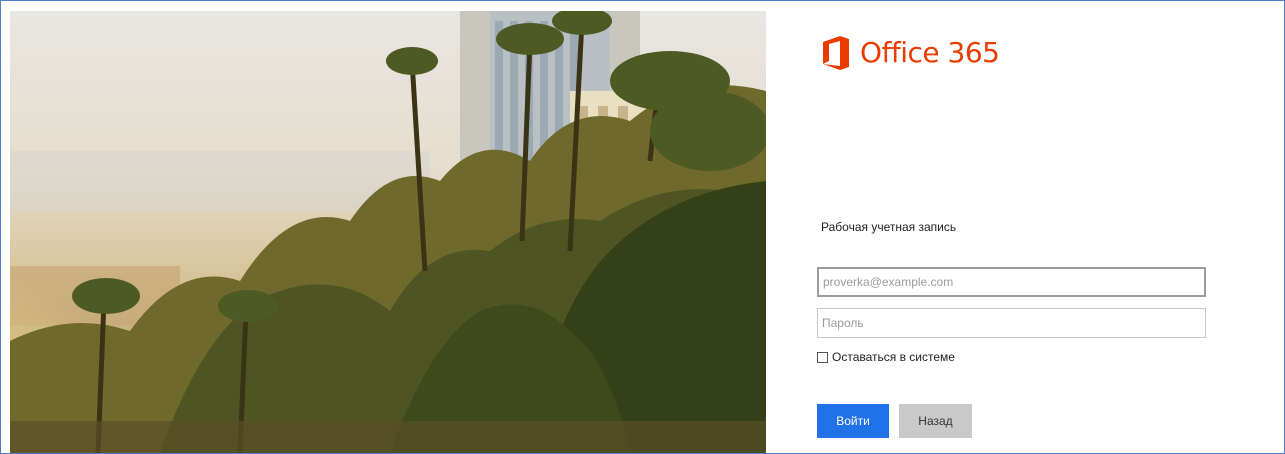 The height and width of the screenshot is (454, 1285). I want to click on remember-me: Оставаться в системе, so click(886, 357).